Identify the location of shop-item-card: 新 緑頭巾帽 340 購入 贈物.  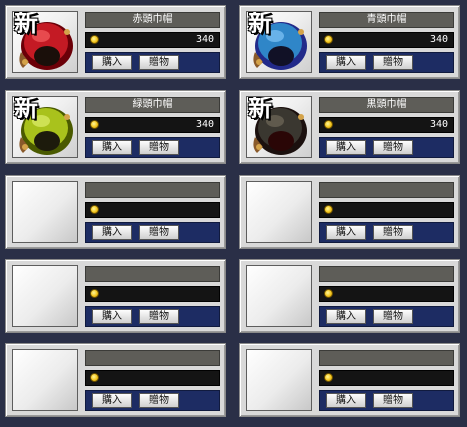
(115, 127).